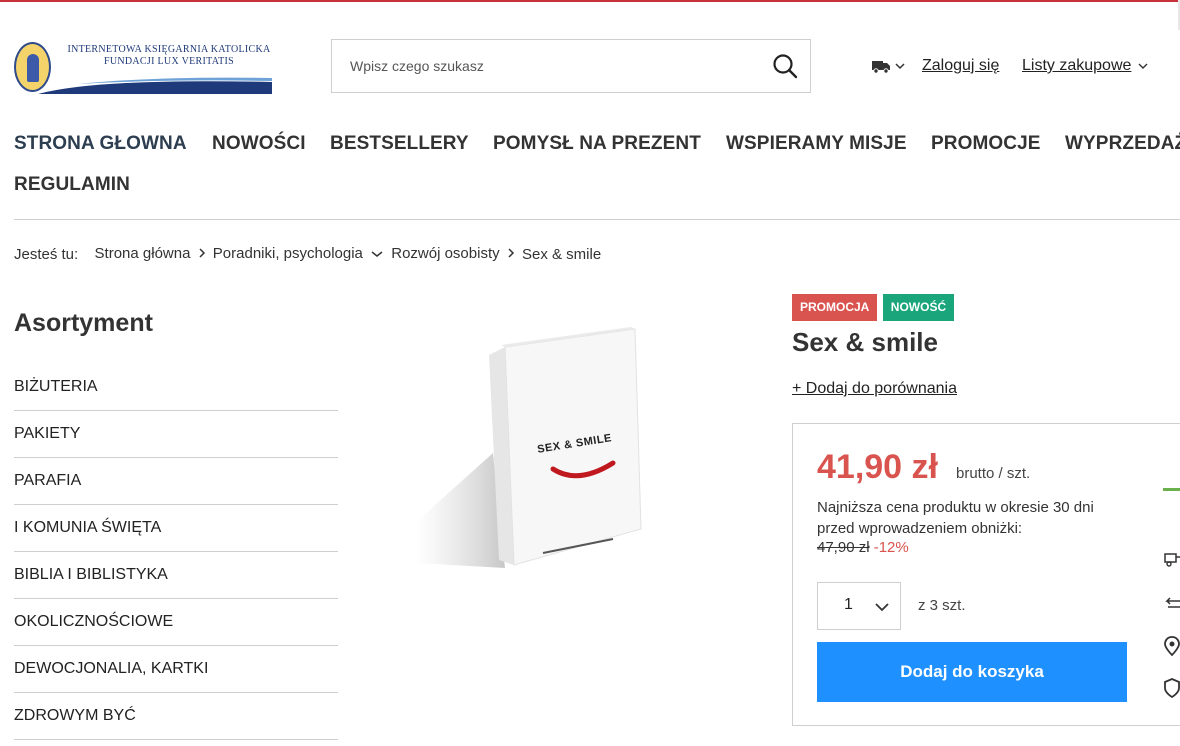 The image size is (1180, 746). What do you see at coordinates (918, 307) in the screenshot?
I see `new-badge: NOWOŚĆ` at bounding box center [918, 307].